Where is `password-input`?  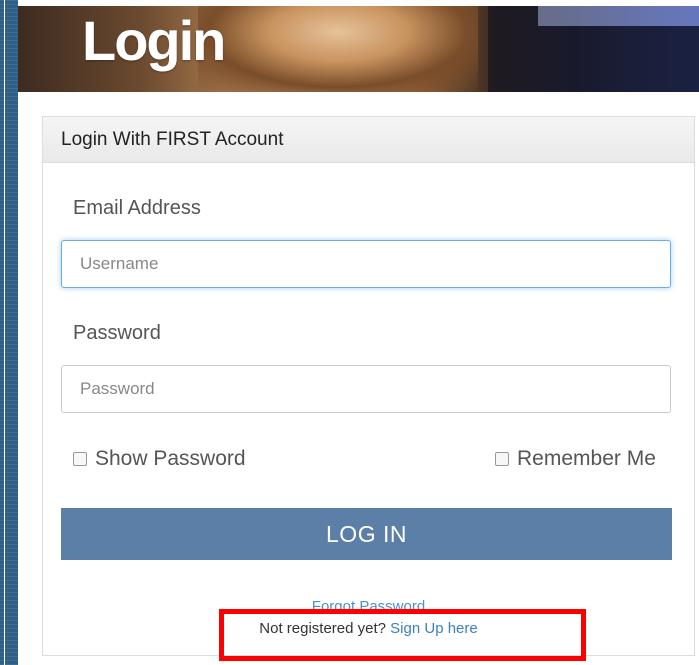 password-input is located at coordinates (366, 389).